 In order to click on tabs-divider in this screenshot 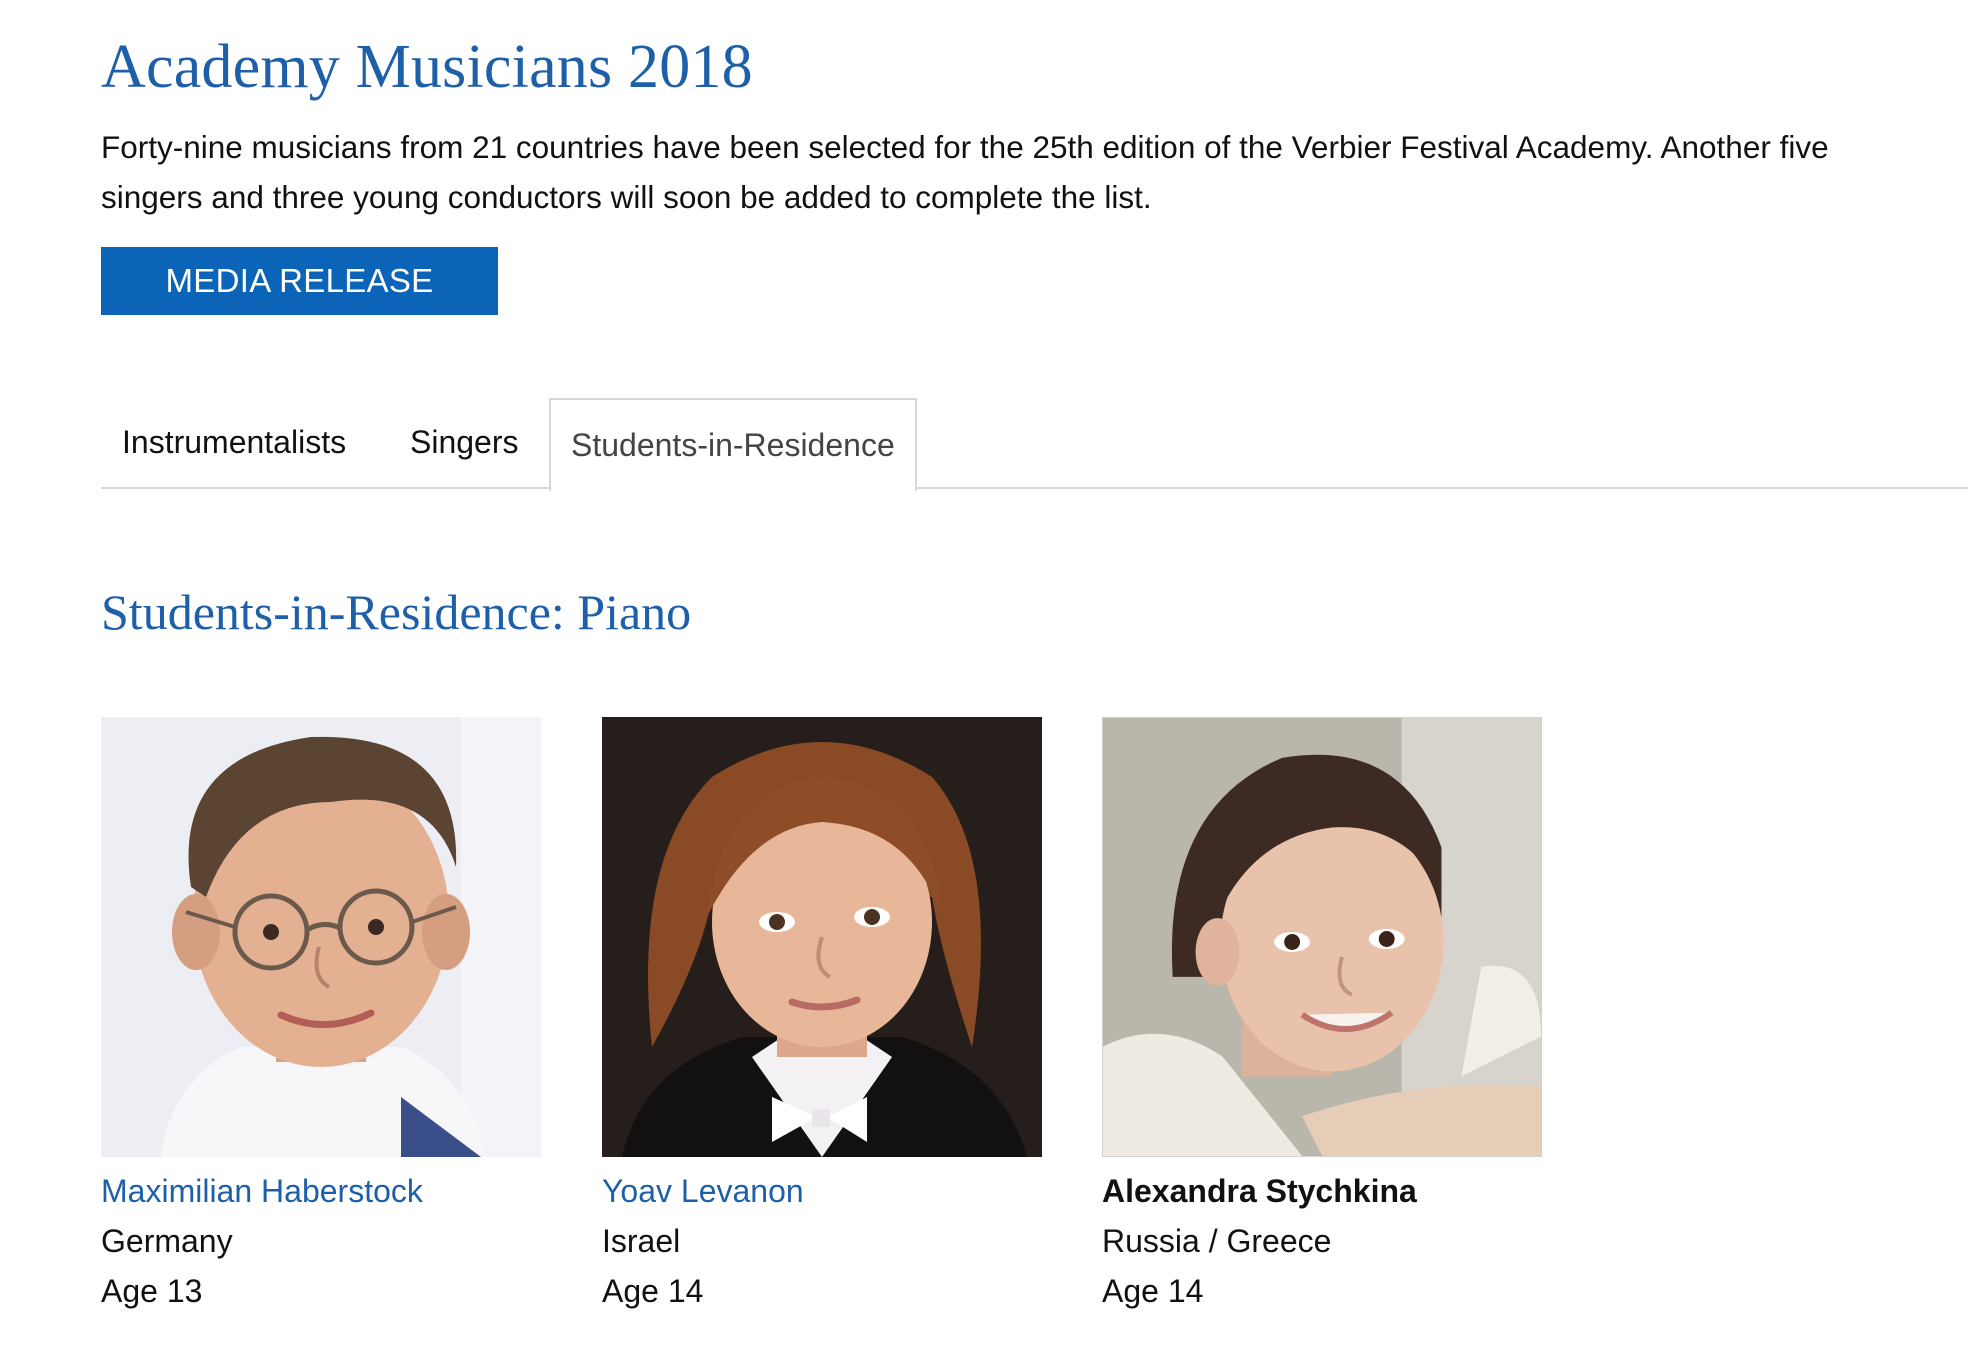, I will do `click(1034, 488)`.